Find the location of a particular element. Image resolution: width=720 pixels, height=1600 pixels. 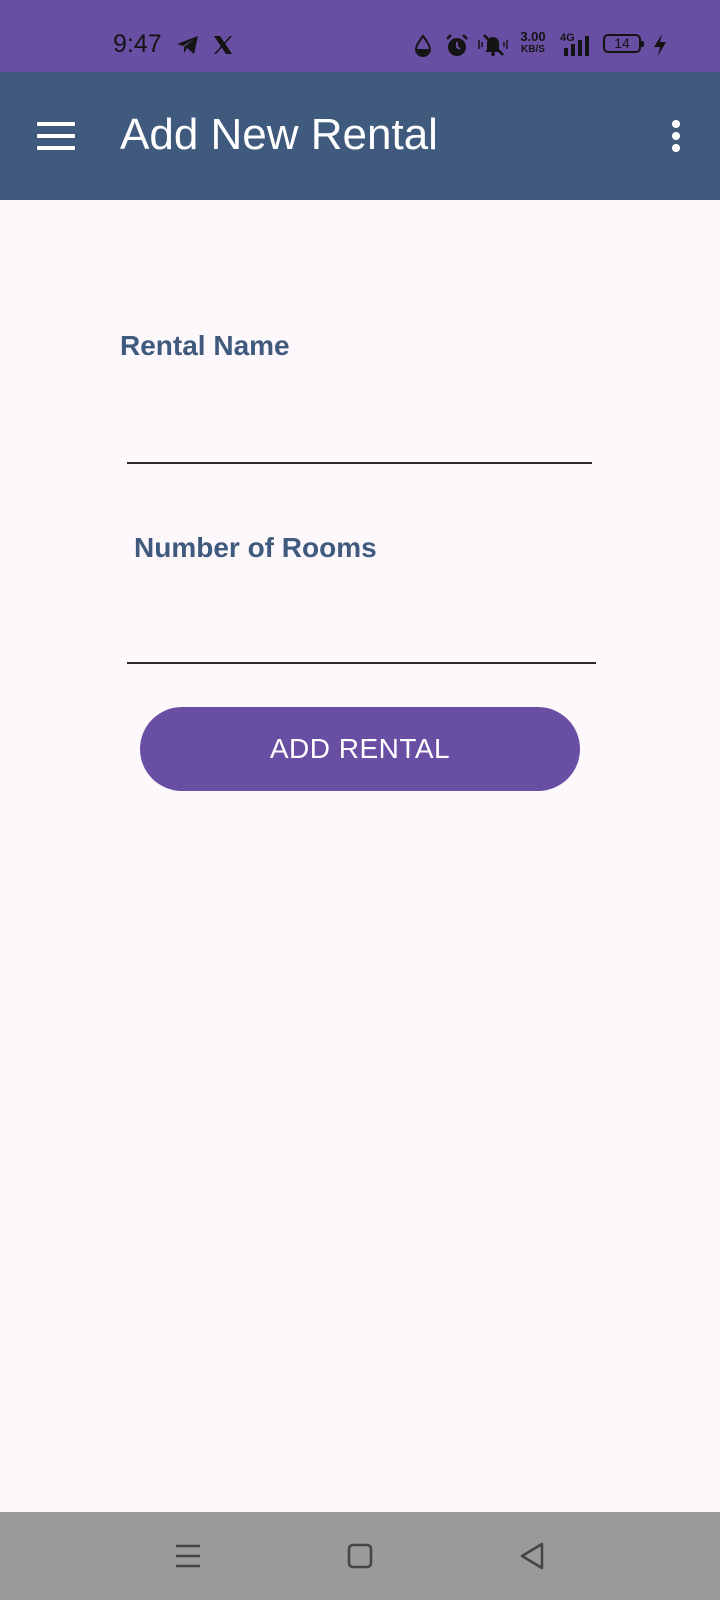

signal-icon is located at coordinates (576, 46).